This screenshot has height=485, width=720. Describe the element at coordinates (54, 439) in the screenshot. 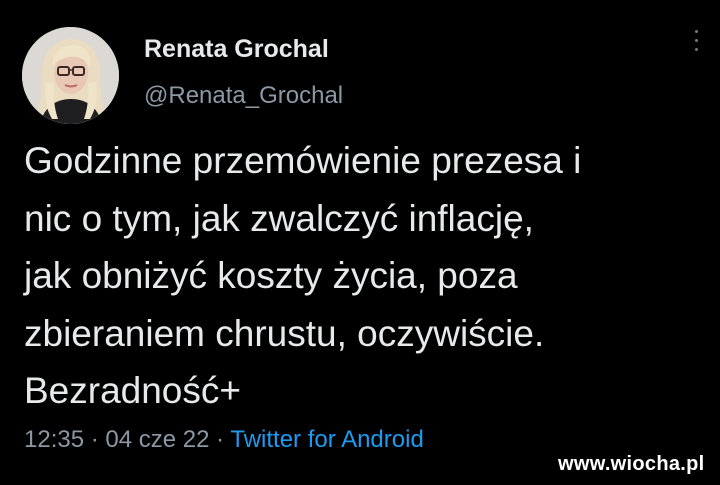

I see `tweet-time: 12:35` at that location.